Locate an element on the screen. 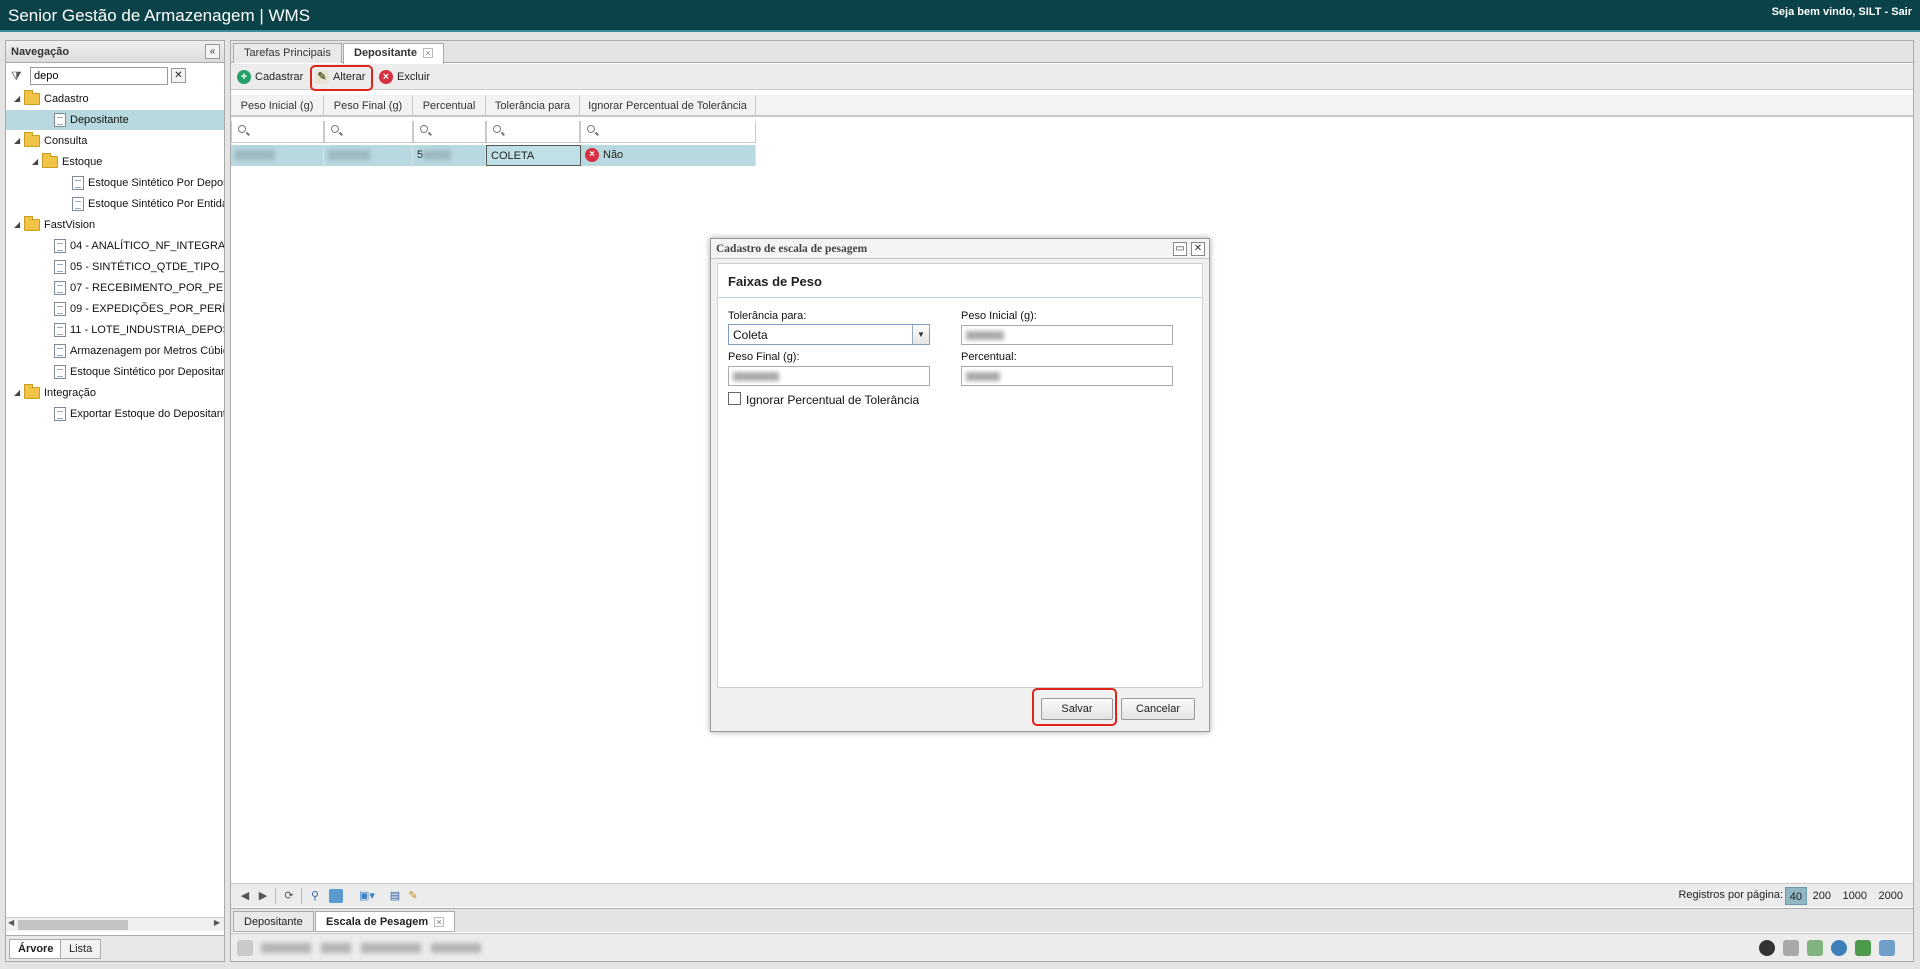 This screenshot has height=969, width=1920. cell-percentual: 5 is located at coordinates (449, 155).